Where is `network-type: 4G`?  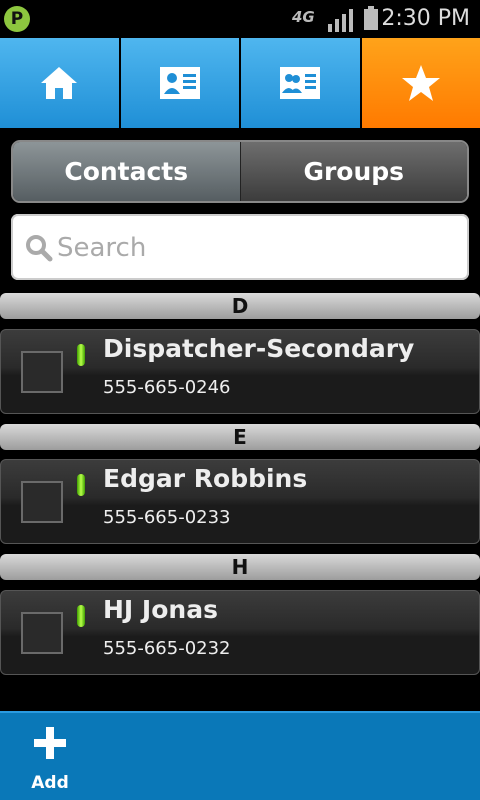 network-type: 4G is located at coordinates (303, 17).